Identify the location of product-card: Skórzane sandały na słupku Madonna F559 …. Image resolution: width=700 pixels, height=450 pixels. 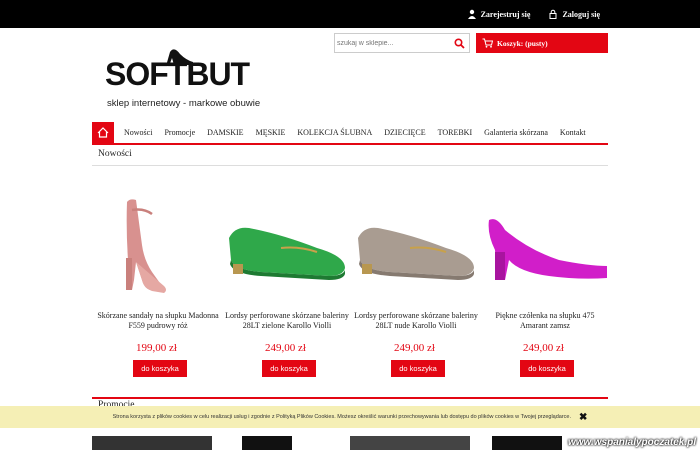
(156, 282).